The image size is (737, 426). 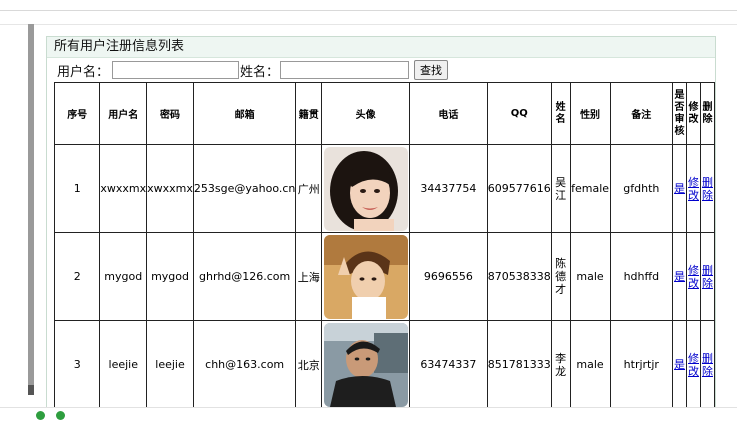 I want to click on col-header-avatar: 头像, so click(x=366, y=113).